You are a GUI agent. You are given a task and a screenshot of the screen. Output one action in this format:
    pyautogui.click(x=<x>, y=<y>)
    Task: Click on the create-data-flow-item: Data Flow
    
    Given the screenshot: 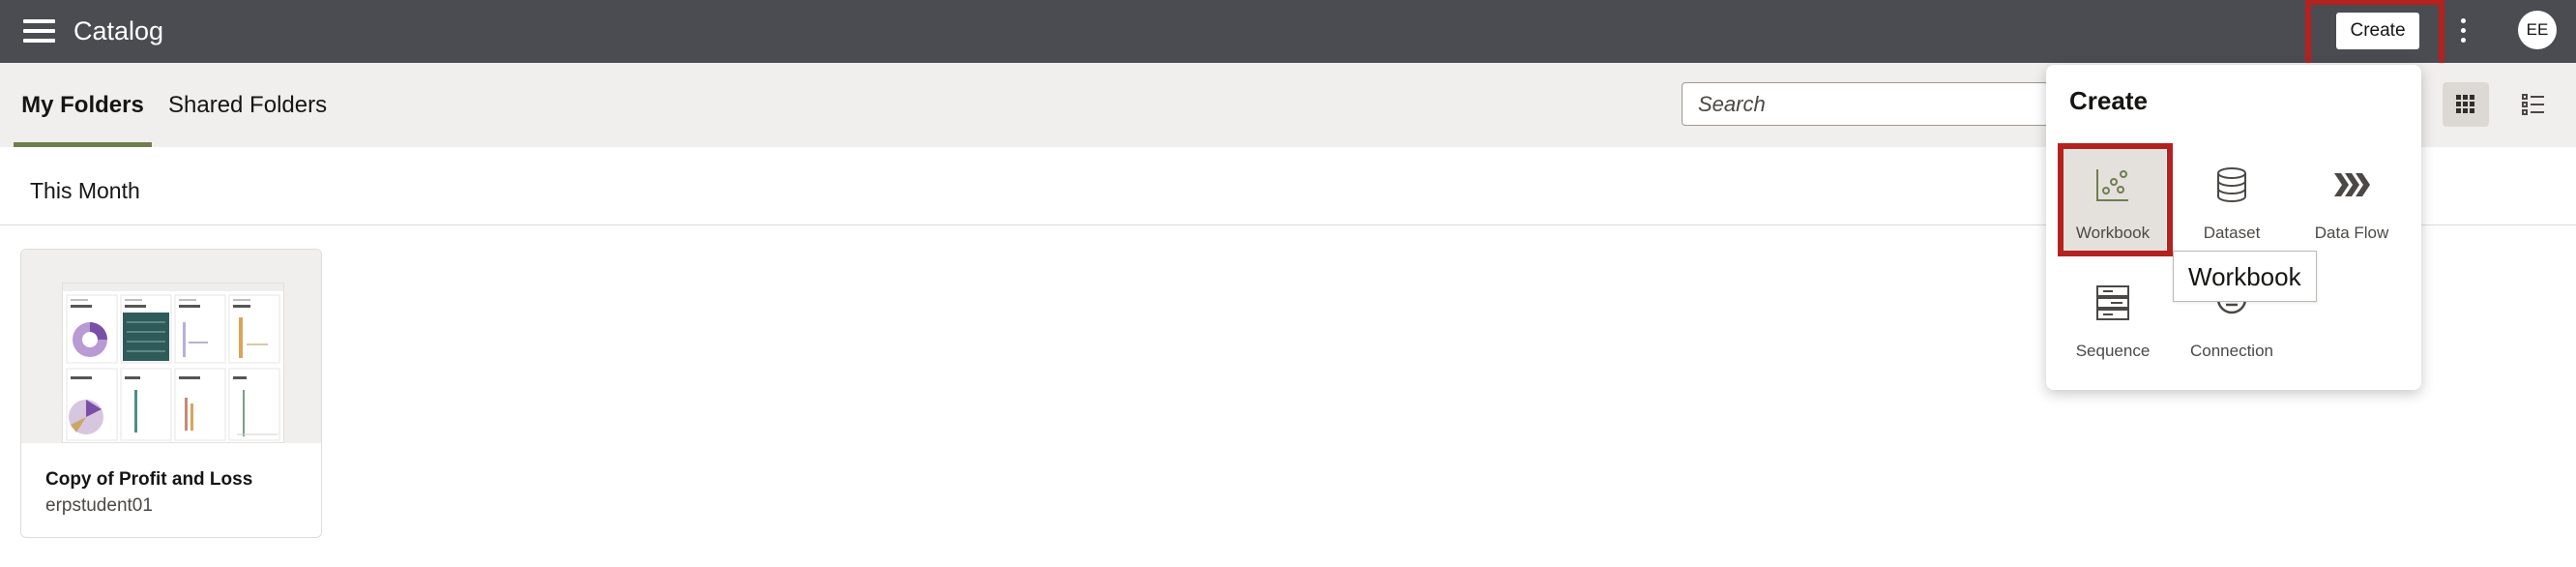 What is the action you would take?
    pyautogui.click(x=2351, y=201)
    